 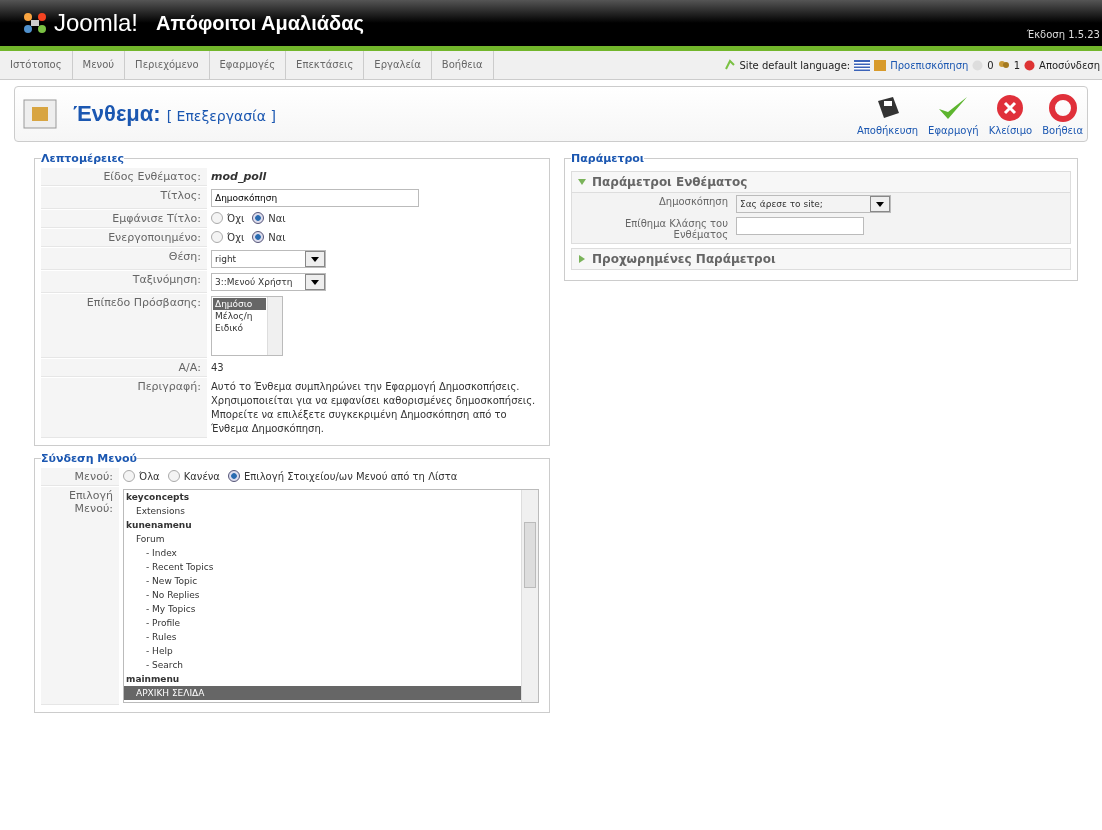 What do you see at coordinates (608, 158) in the screenshot?
I see `section-legend: Παράμετροι` at bounding box center [608, 158].